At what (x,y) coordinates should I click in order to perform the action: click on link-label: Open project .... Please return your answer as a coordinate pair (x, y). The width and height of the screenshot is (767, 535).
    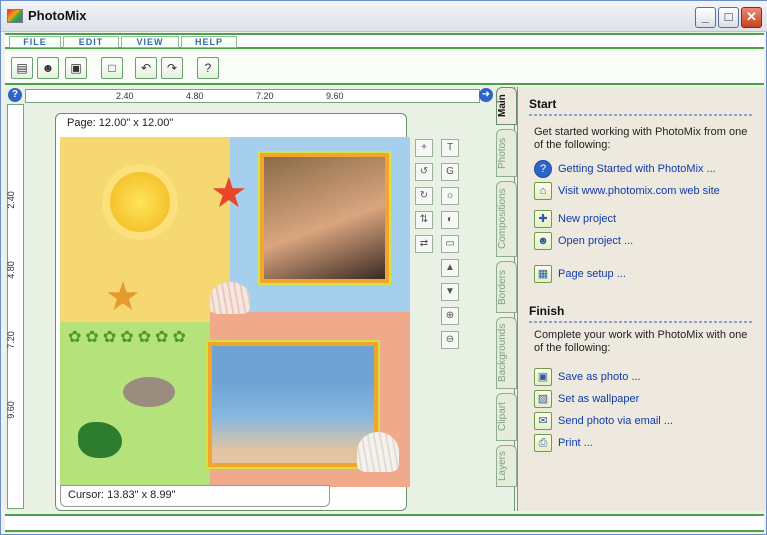
    Looking at the image, I should click on (595, 241).